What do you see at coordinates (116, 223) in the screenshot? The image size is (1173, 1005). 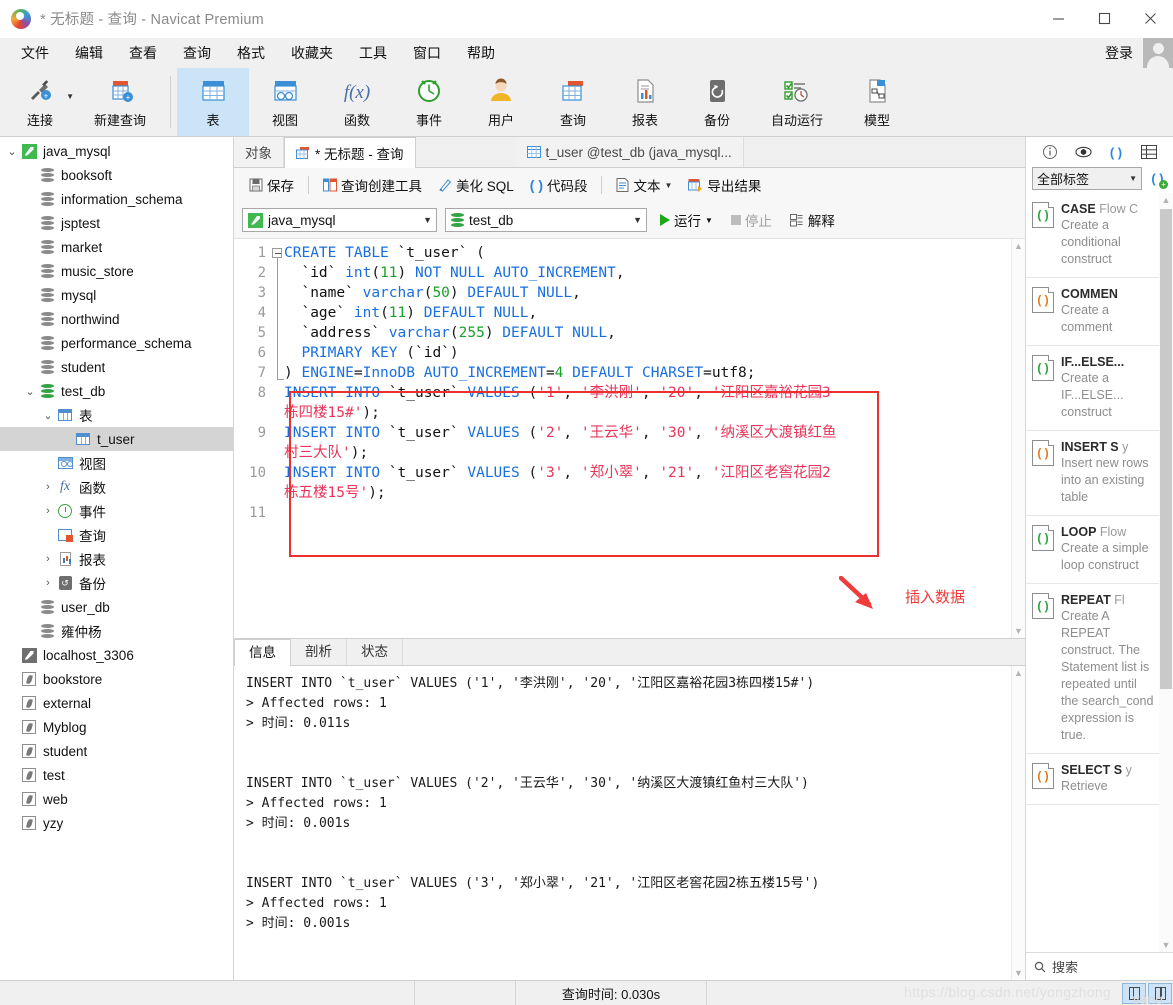 I see `tree-item-jsptest: jsptest` at bounding box center [116, 223].